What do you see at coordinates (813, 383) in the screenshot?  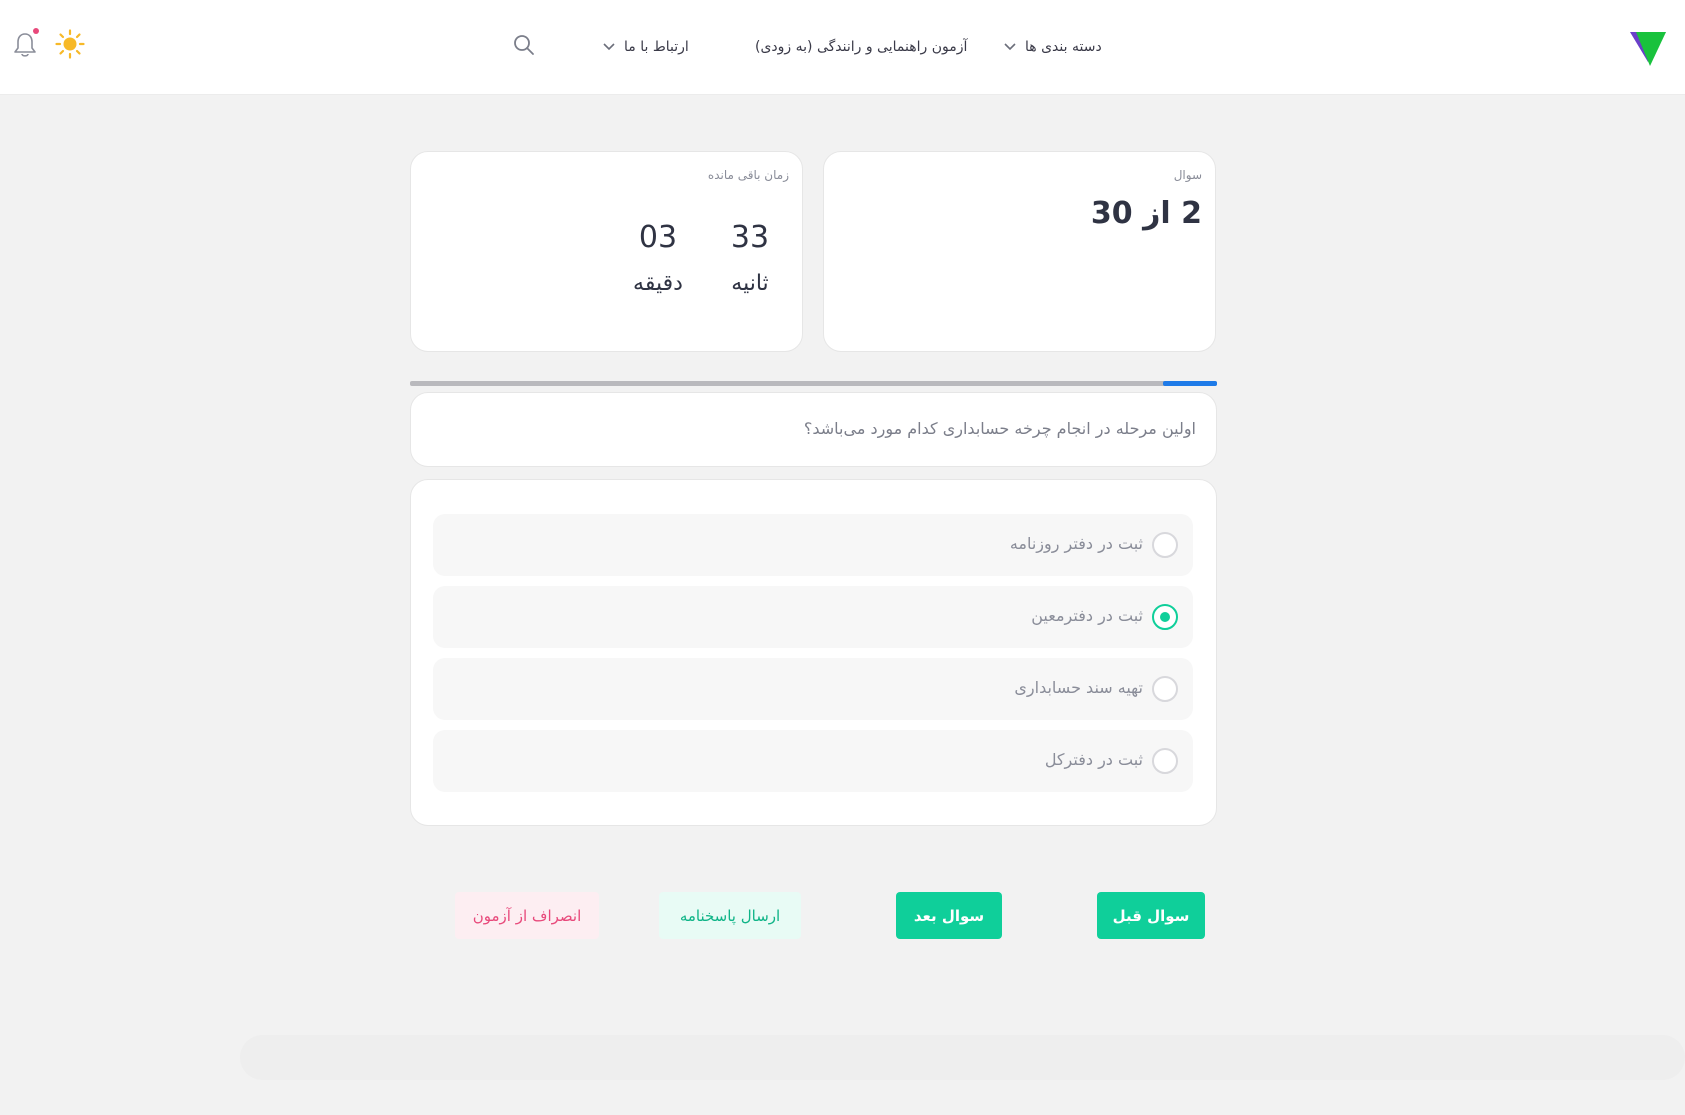 I see `progress-bar` at bounding box center [813, 383].